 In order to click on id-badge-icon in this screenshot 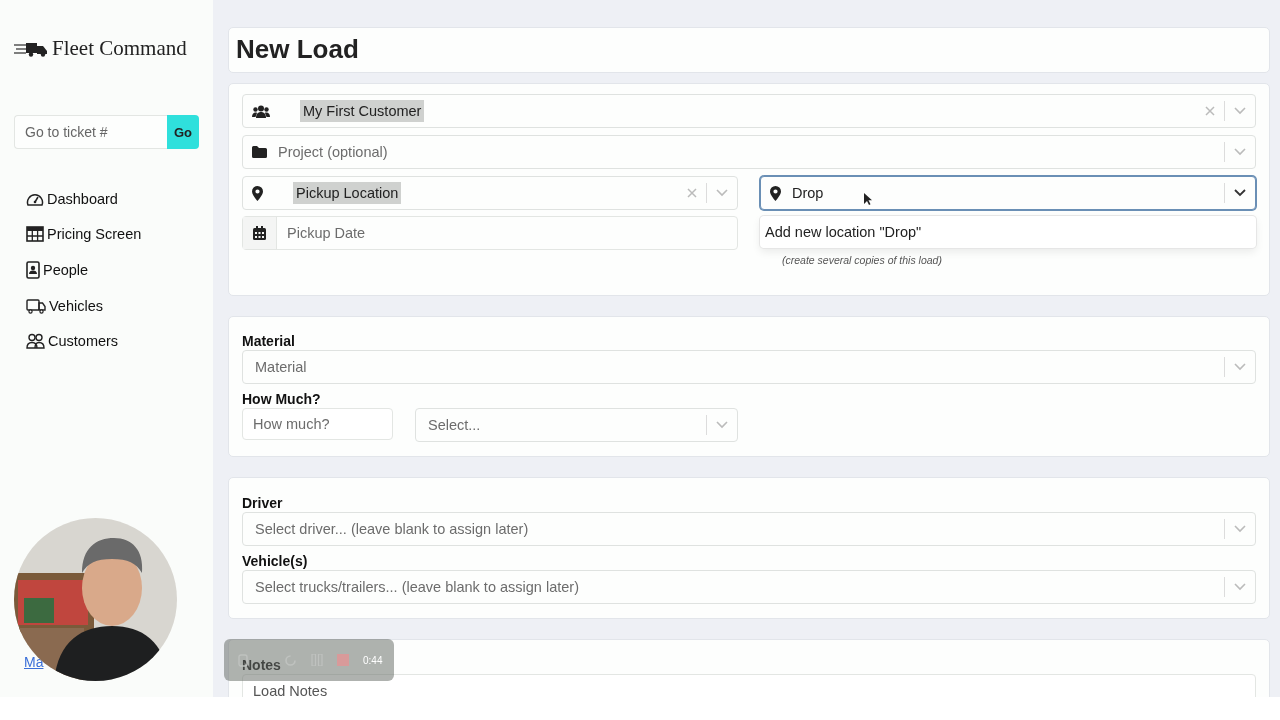, I will do `click(33, 270)`.